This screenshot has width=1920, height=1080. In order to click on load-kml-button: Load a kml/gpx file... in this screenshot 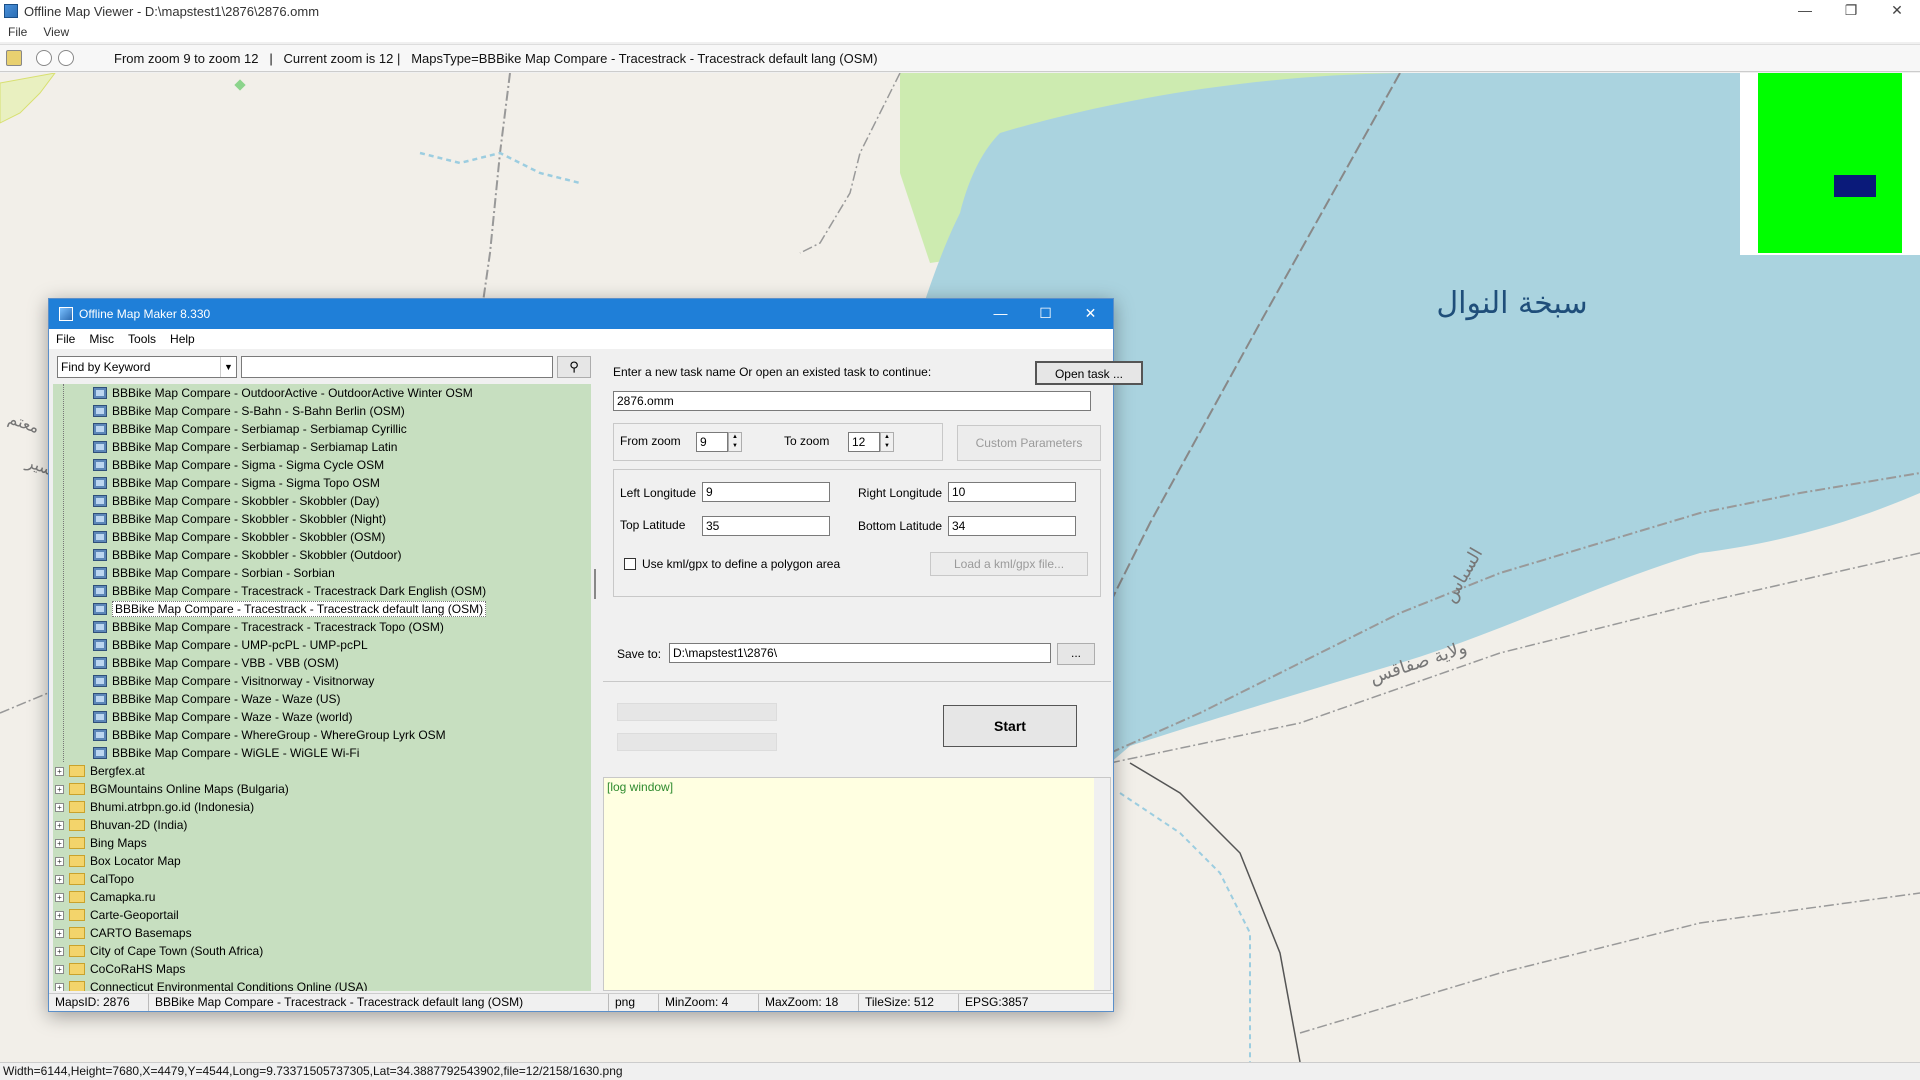, I will do `click(1009, 564)`.